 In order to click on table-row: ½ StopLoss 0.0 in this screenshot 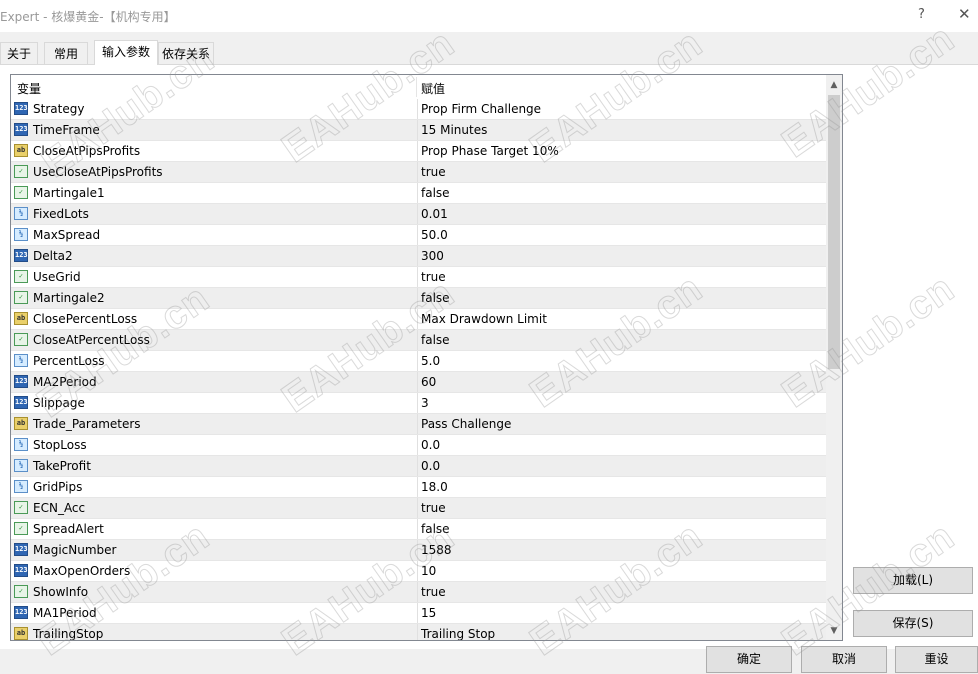, I will do `click(418, 445)`.